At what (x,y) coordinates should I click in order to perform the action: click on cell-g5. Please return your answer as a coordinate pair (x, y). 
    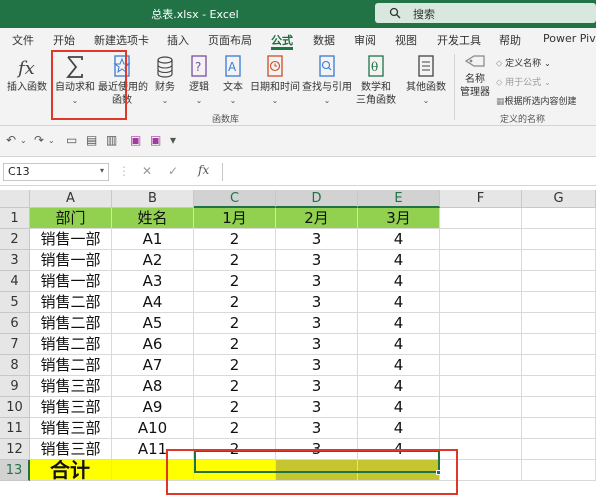
    Looking at the image, I should click on (559, 302).